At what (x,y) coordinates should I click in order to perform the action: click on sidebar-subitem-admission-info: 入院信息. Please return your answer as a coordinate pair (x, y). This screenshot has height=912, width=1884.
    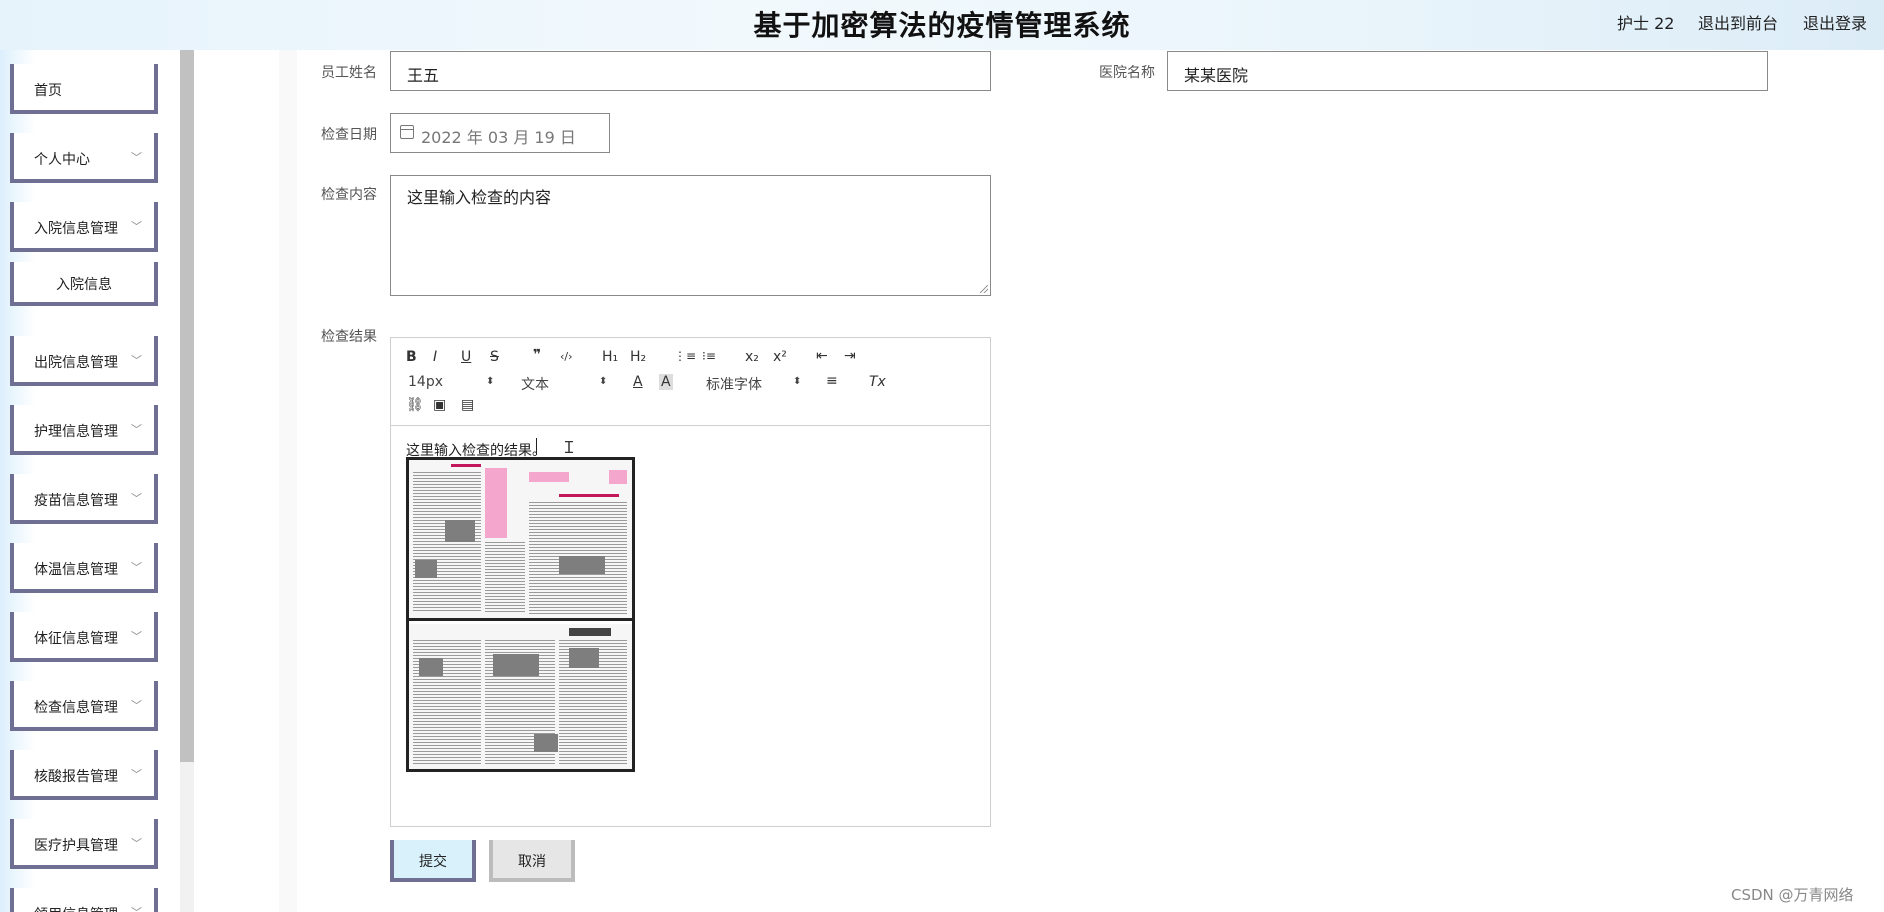
    Looking at the image, I should click on (84, 284).